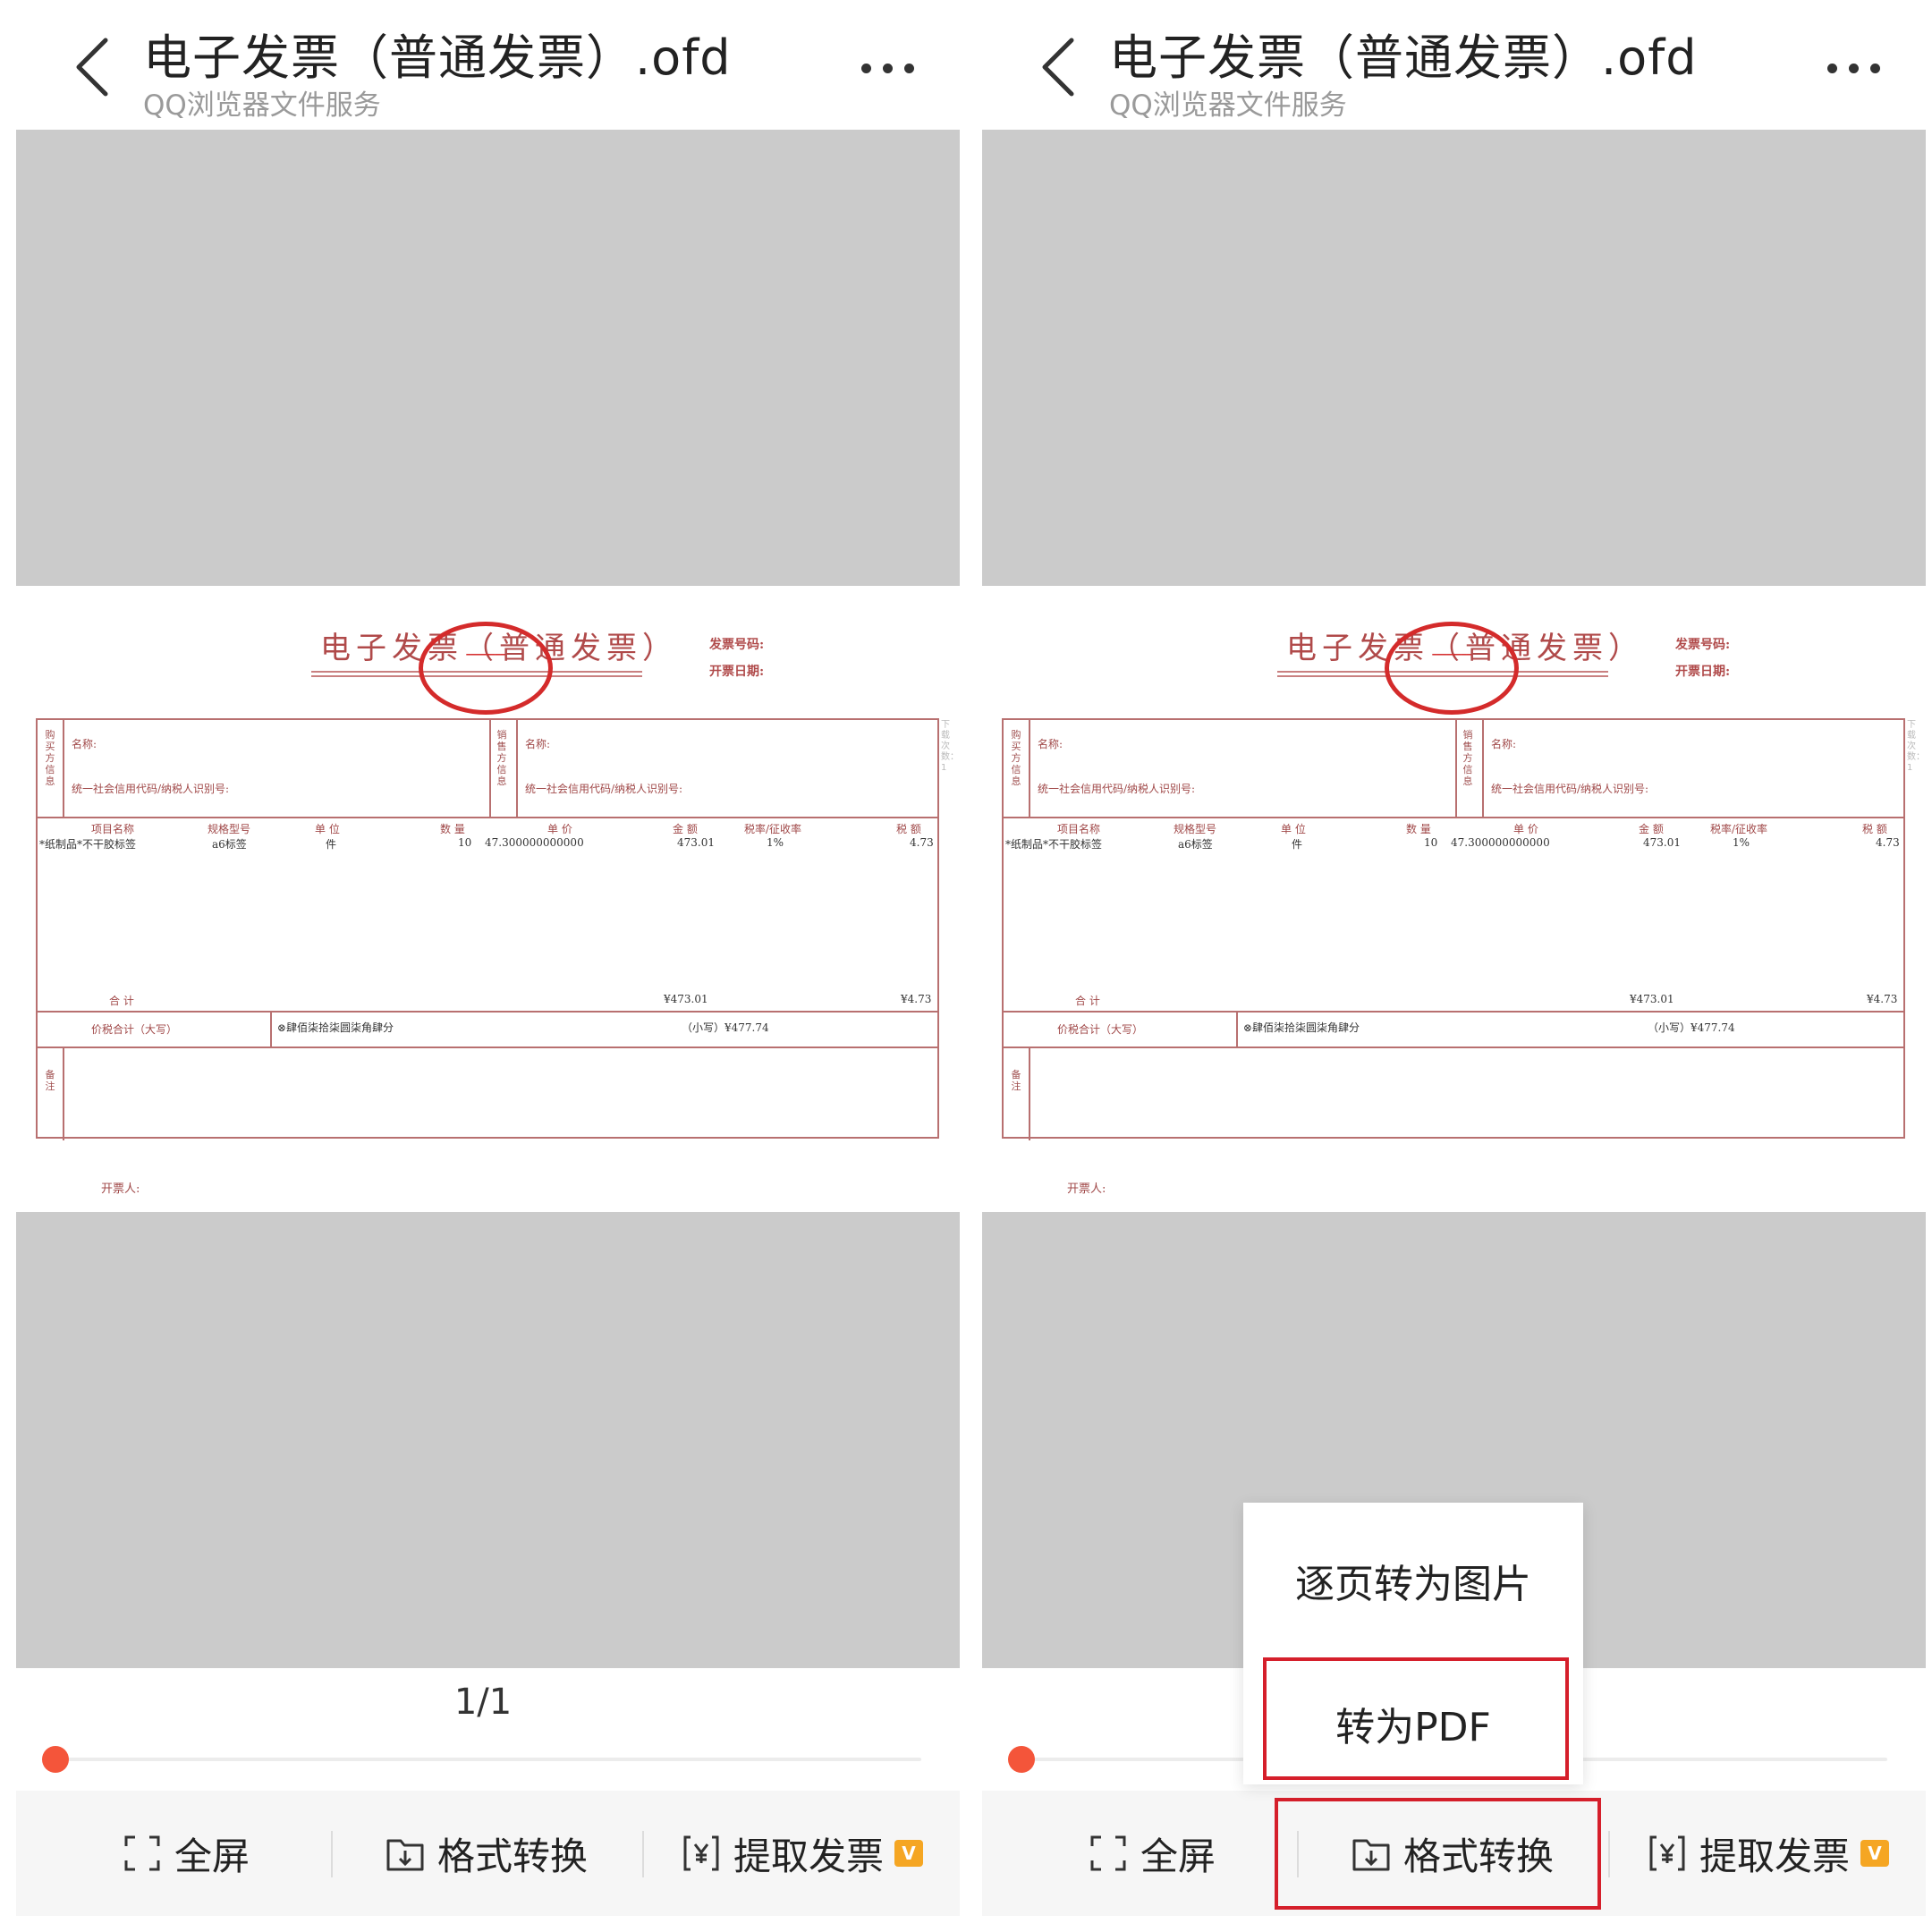  I want to click on convert-format-button: 格式转换, so click(487, 1853).